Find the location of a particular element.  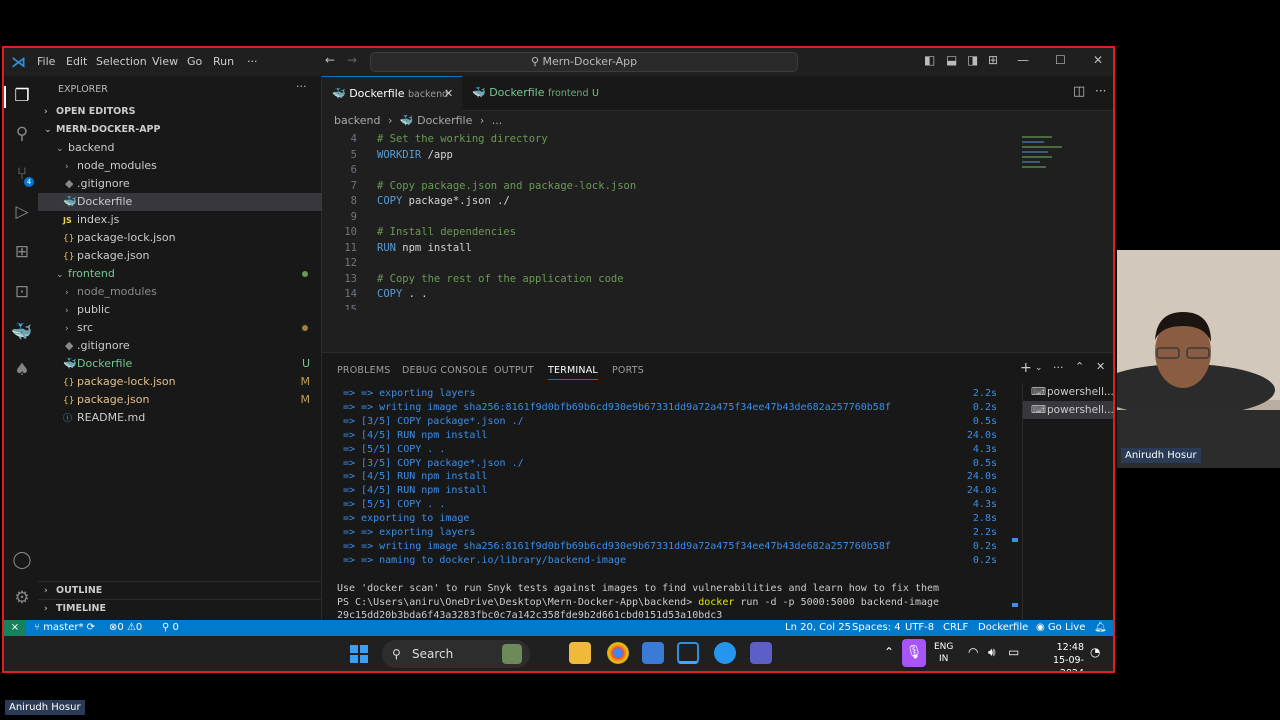

cursor-position: Ln 20, Col 25 is located at coordinates (818, 628).